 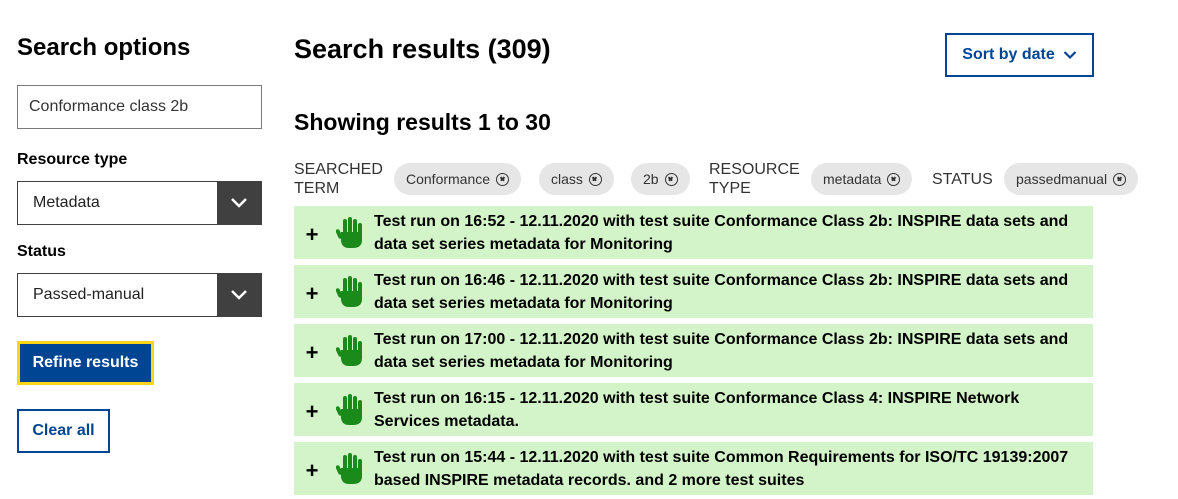 What do you see at coordinates (458, 179) in the screenshot?
I see `filter-chip-term: Conformance` at bounding box center [458, 179].